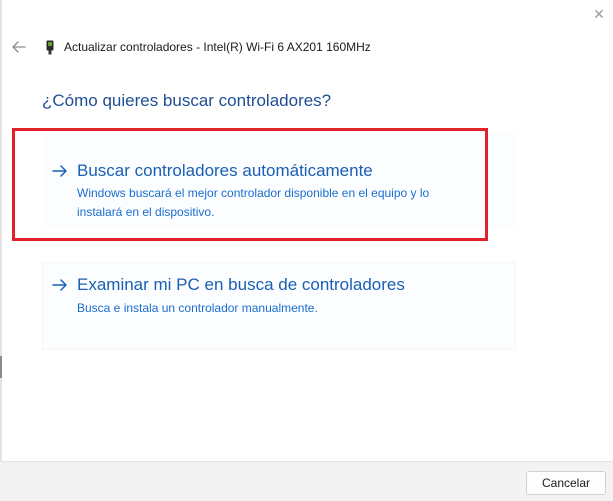 This screenshot has height=501, width=613. Describe the element at coordinates (241, 284) in the screenshot. I see `option-title: Examinar mi PC en busca de controladores` at that location.